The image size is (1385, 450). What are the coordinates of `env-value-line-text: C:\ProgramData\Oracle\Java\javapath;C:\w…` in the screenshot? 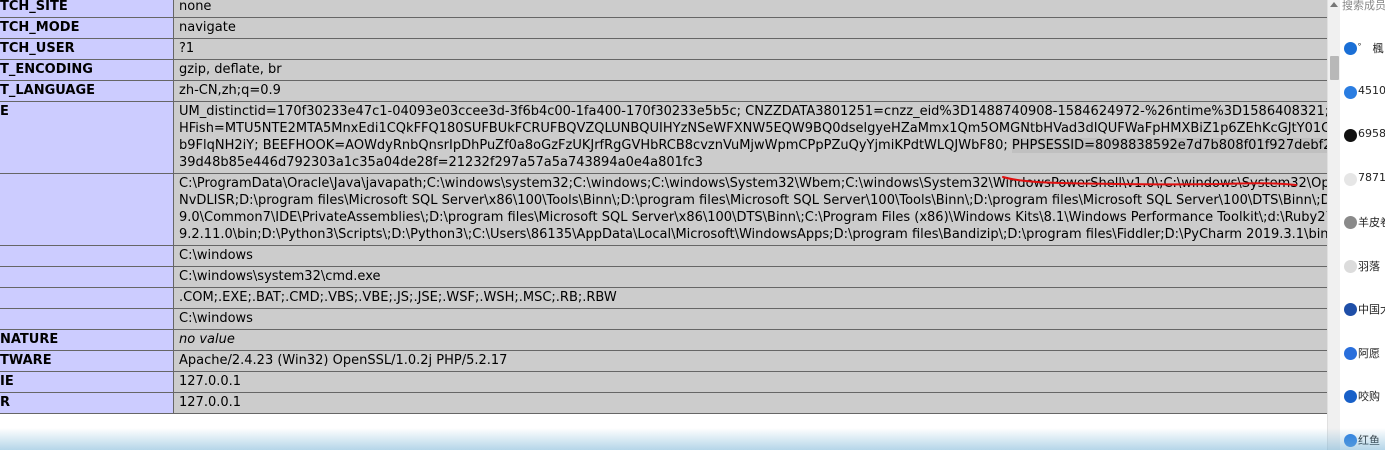 It's located at (753, 183).